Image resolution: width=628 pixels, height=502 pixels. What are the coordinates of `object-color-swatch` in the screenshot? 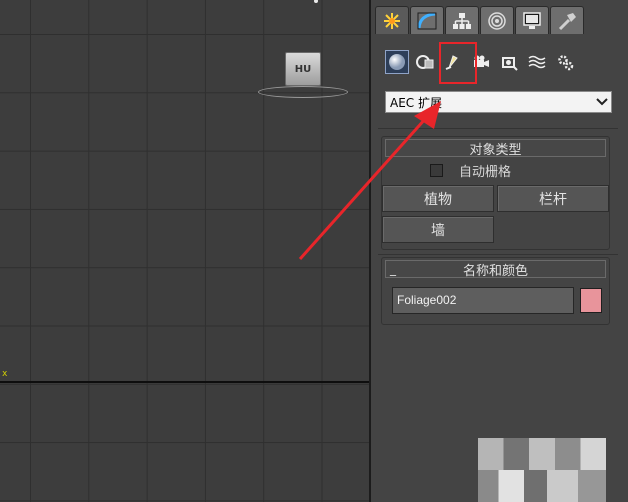 It's located at (591, 300).